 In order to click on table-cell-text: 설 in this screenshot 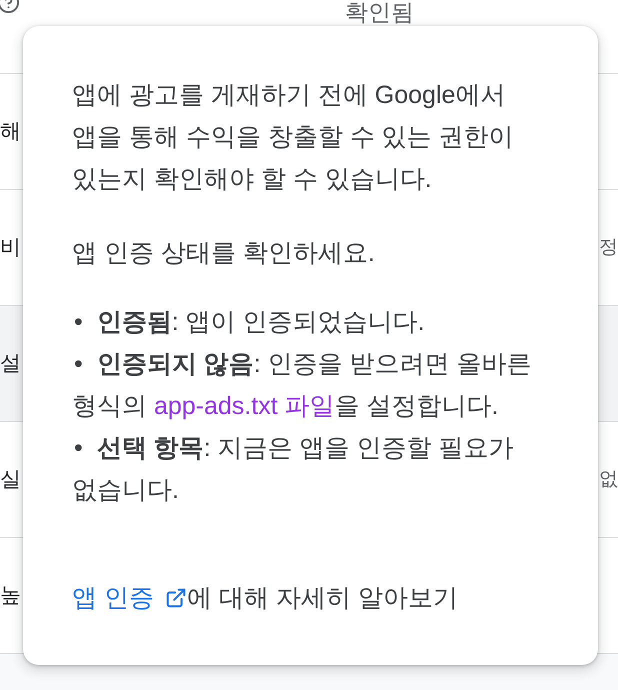, I will do `click(10, 363)`.